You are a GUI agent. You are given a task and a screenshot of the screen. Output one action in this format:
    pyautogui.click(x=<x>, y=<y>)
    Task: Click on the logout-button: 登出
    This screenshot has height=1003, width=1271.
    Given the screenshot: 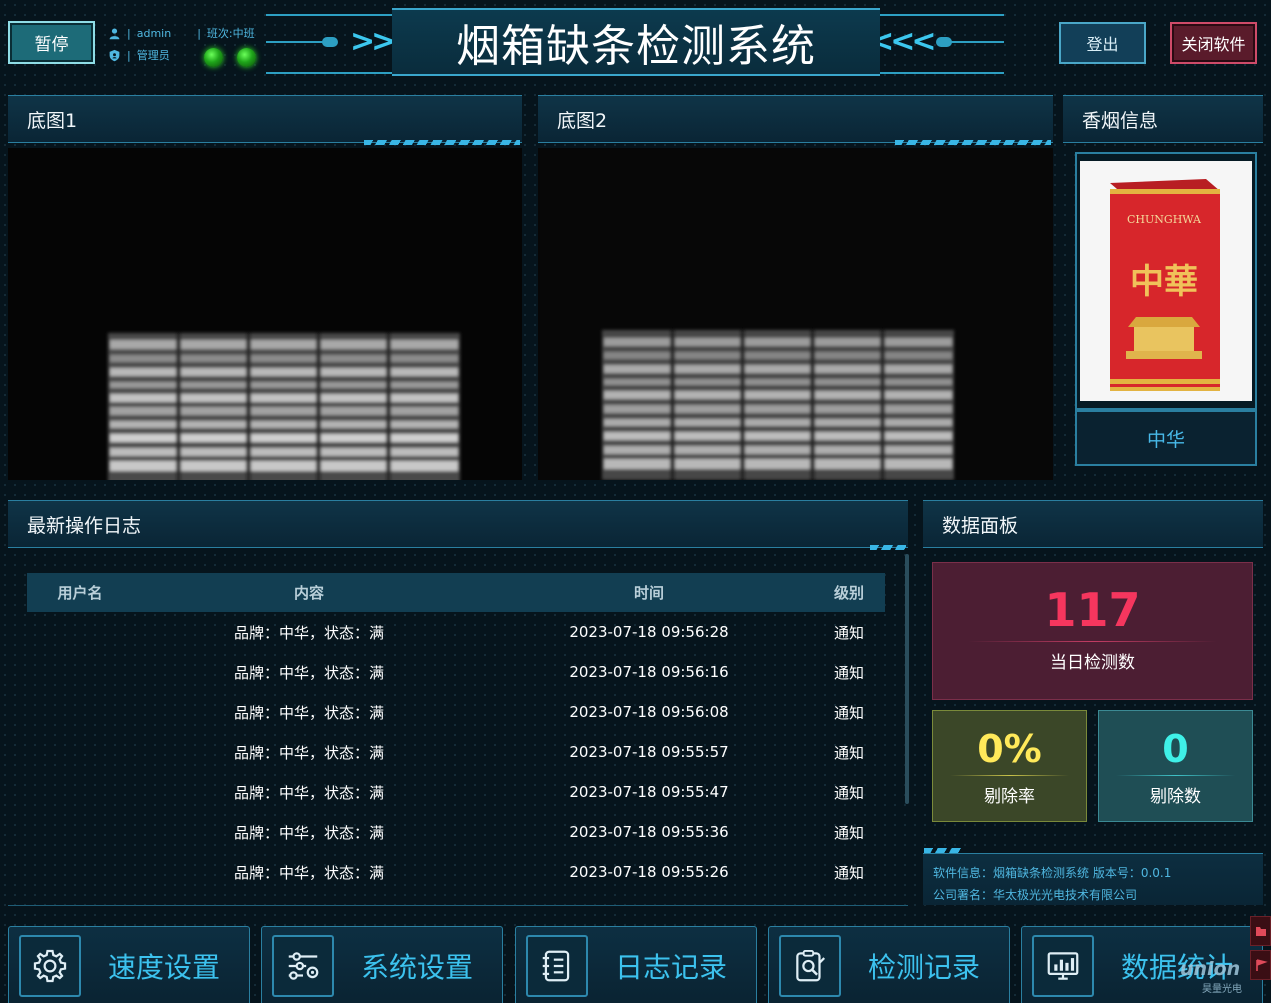 What is the action you would take?
    pyautogui.click(x=1102, y=43)
    